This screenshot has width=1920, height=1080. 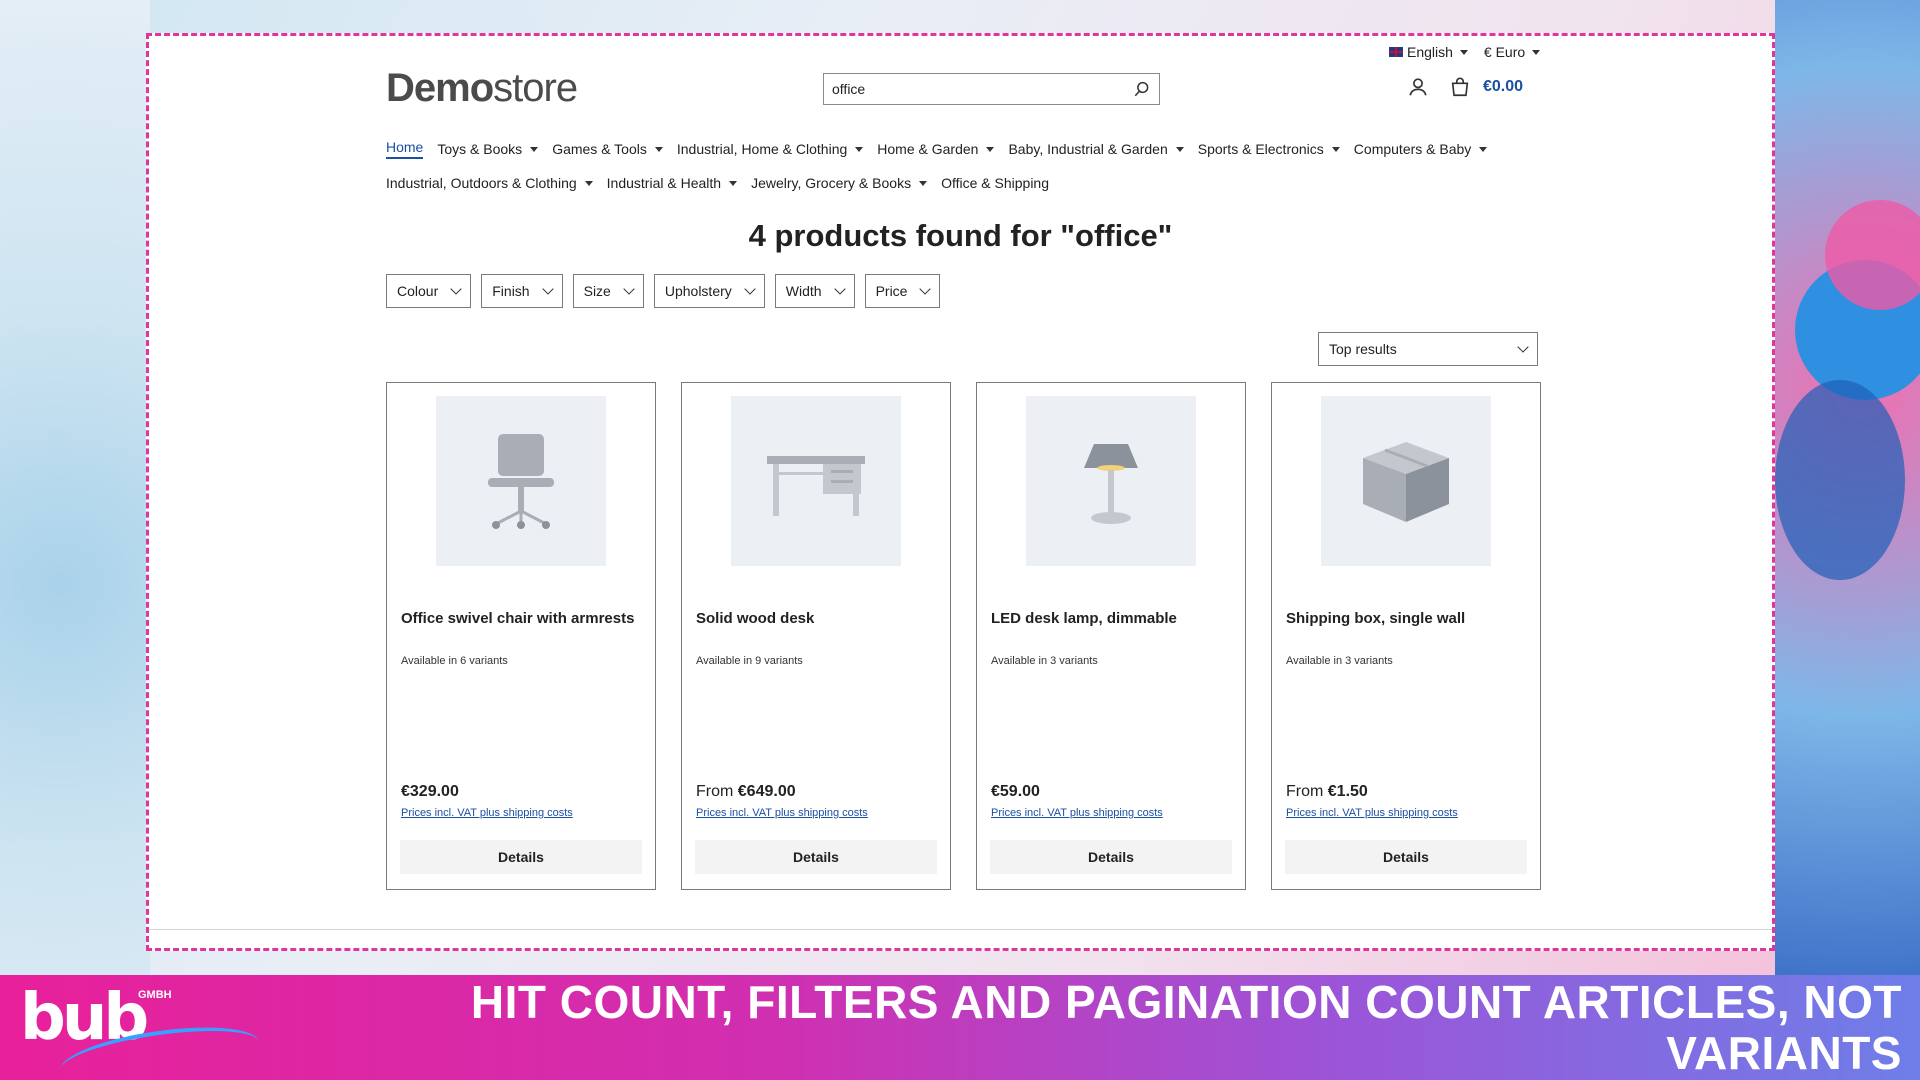 I want to click on filter-dropdown: Upholstery, so click(x=709, y=291).